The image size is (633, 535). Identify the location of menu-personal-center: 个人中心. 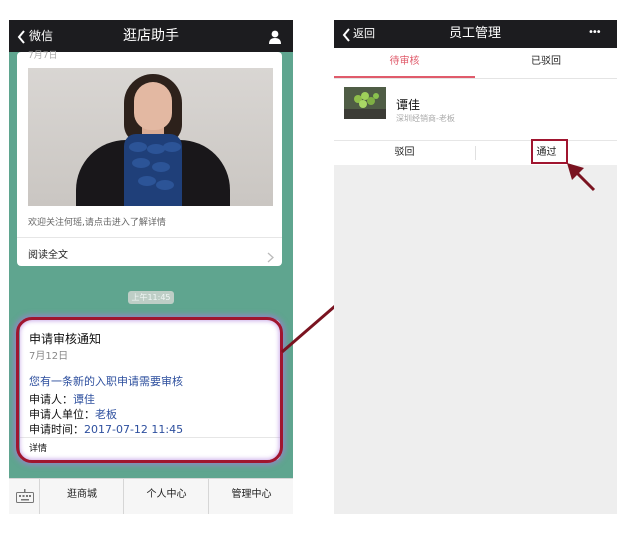
(166, 496).